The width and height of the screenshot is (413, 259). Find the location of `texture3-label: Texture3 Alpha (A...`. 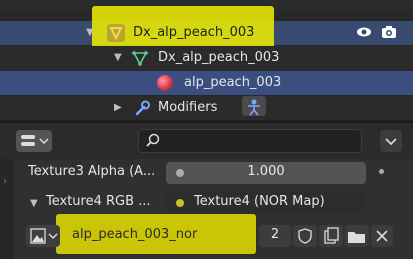

texture3-label: Texture3 Alpha (A... is located at coordinates (92, 171).